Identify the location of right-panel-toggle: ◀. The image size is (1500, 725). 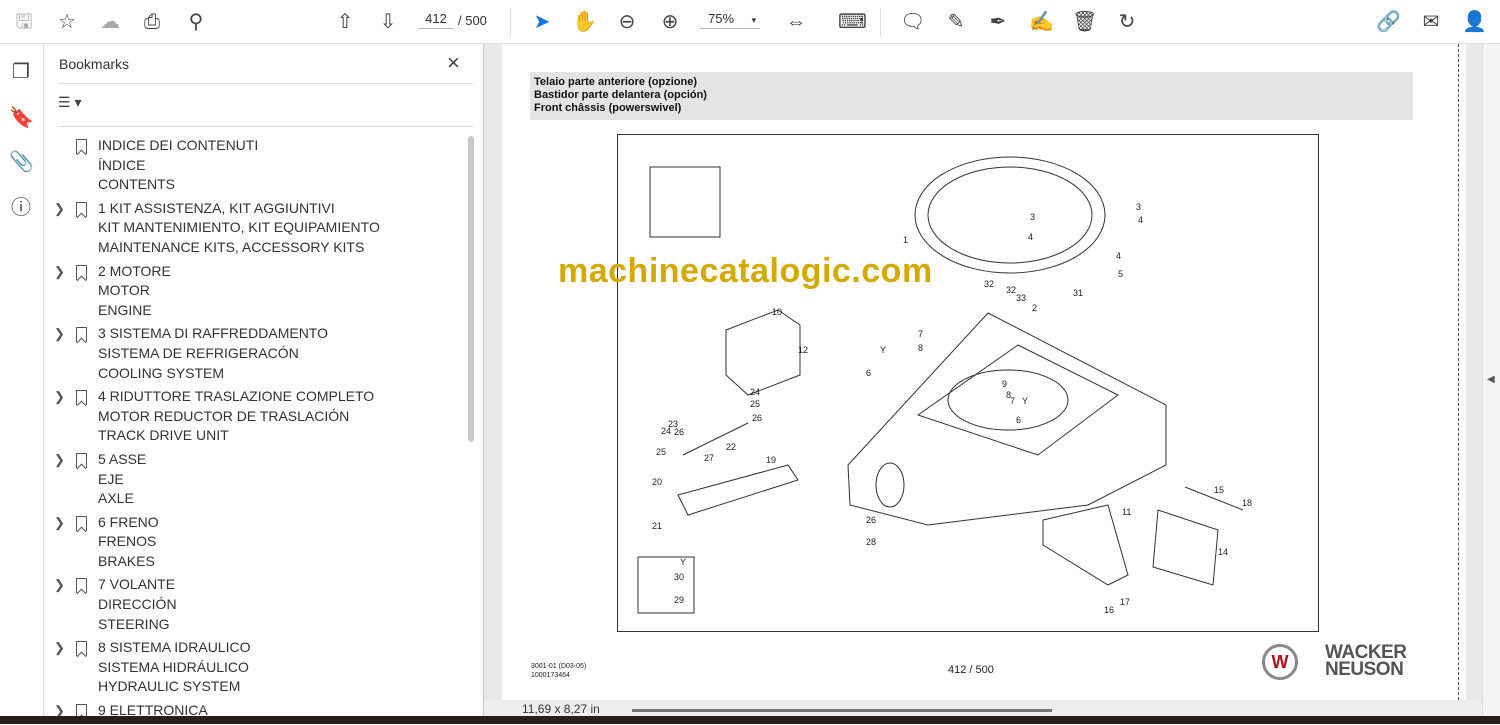
(1491, 380).